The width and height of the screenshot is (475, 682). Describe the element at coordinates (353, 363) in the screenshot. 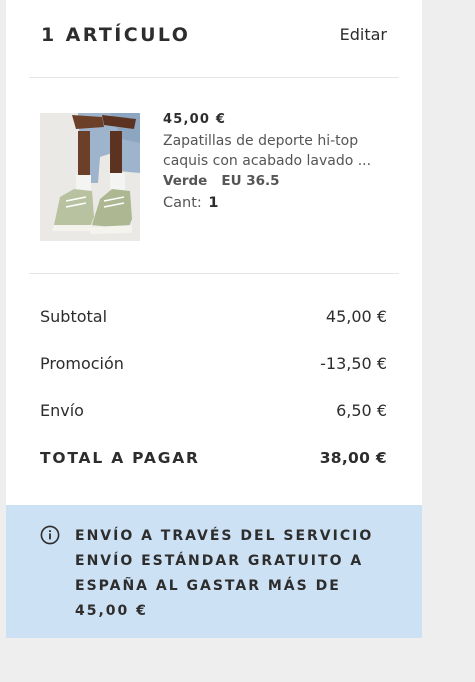

I see `promotion-value: -13,50 €` at that location.